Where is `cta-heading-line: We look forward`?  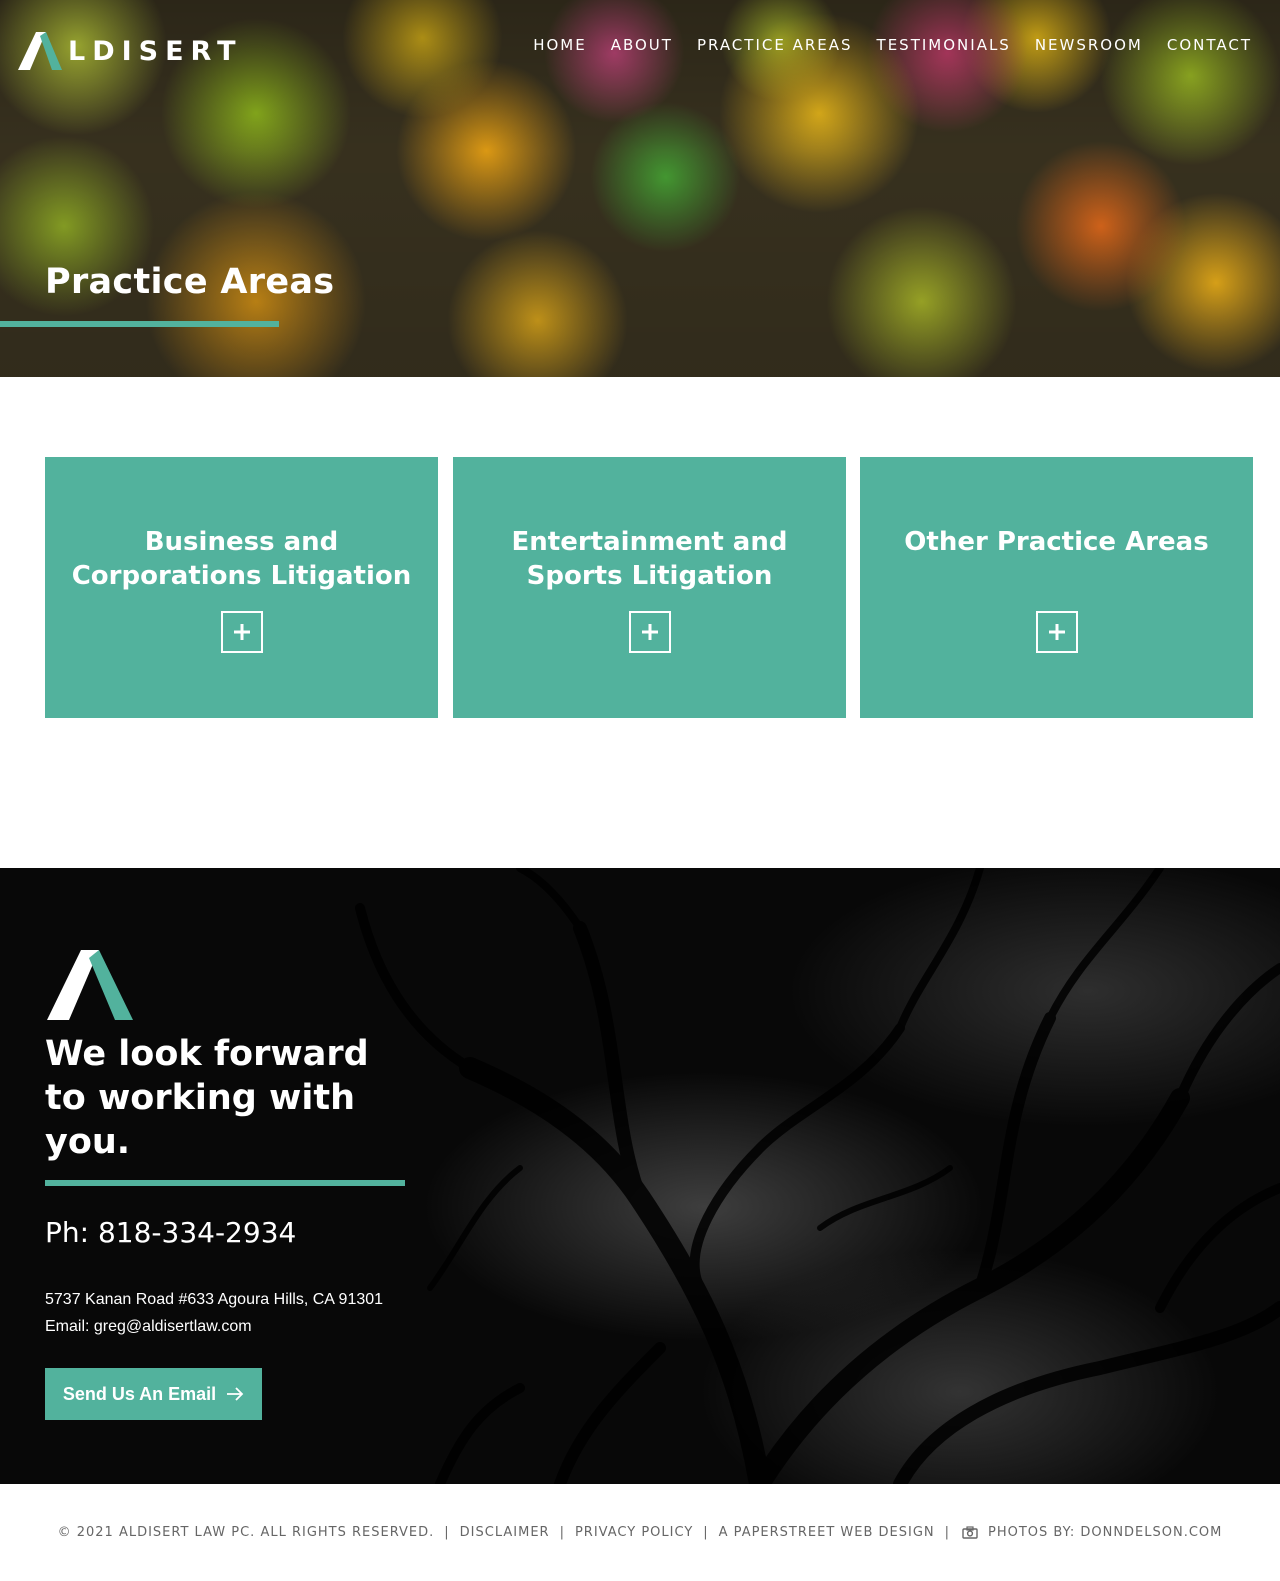
cta-heading-line: We look forward is located at coordinates (207, 1054).